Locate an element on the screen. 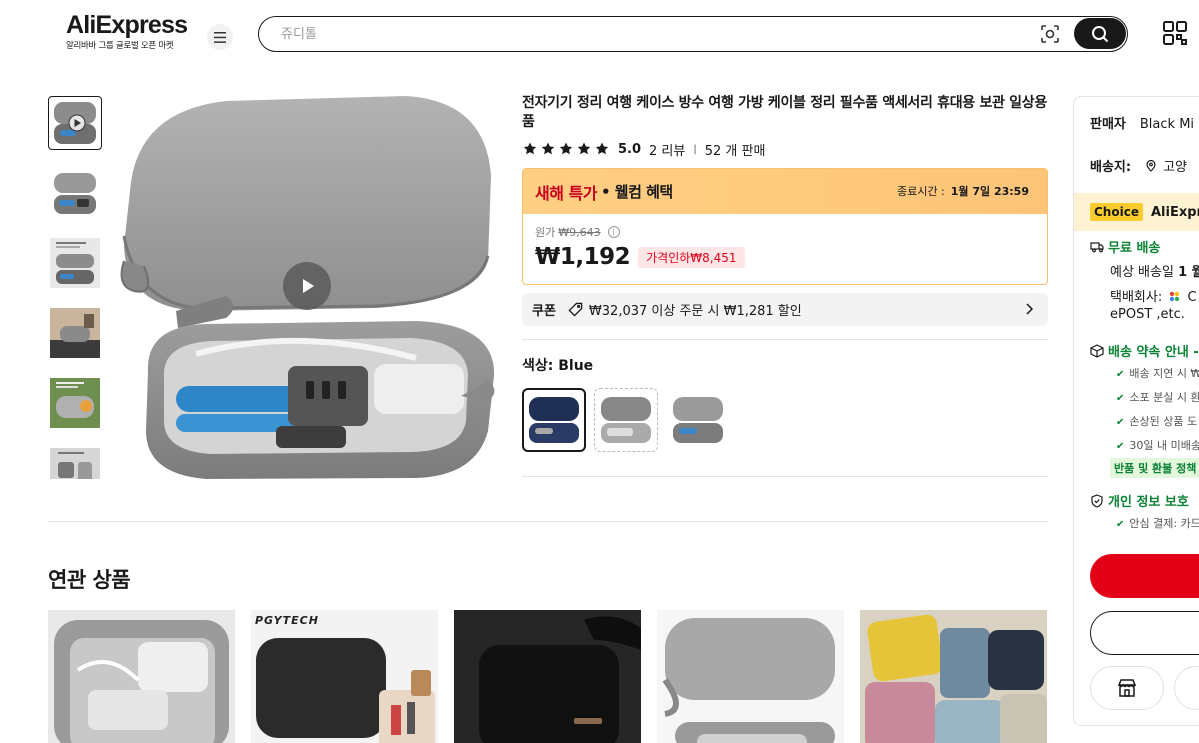  choice-badge: Choice is located at coordinates (1116, 212).